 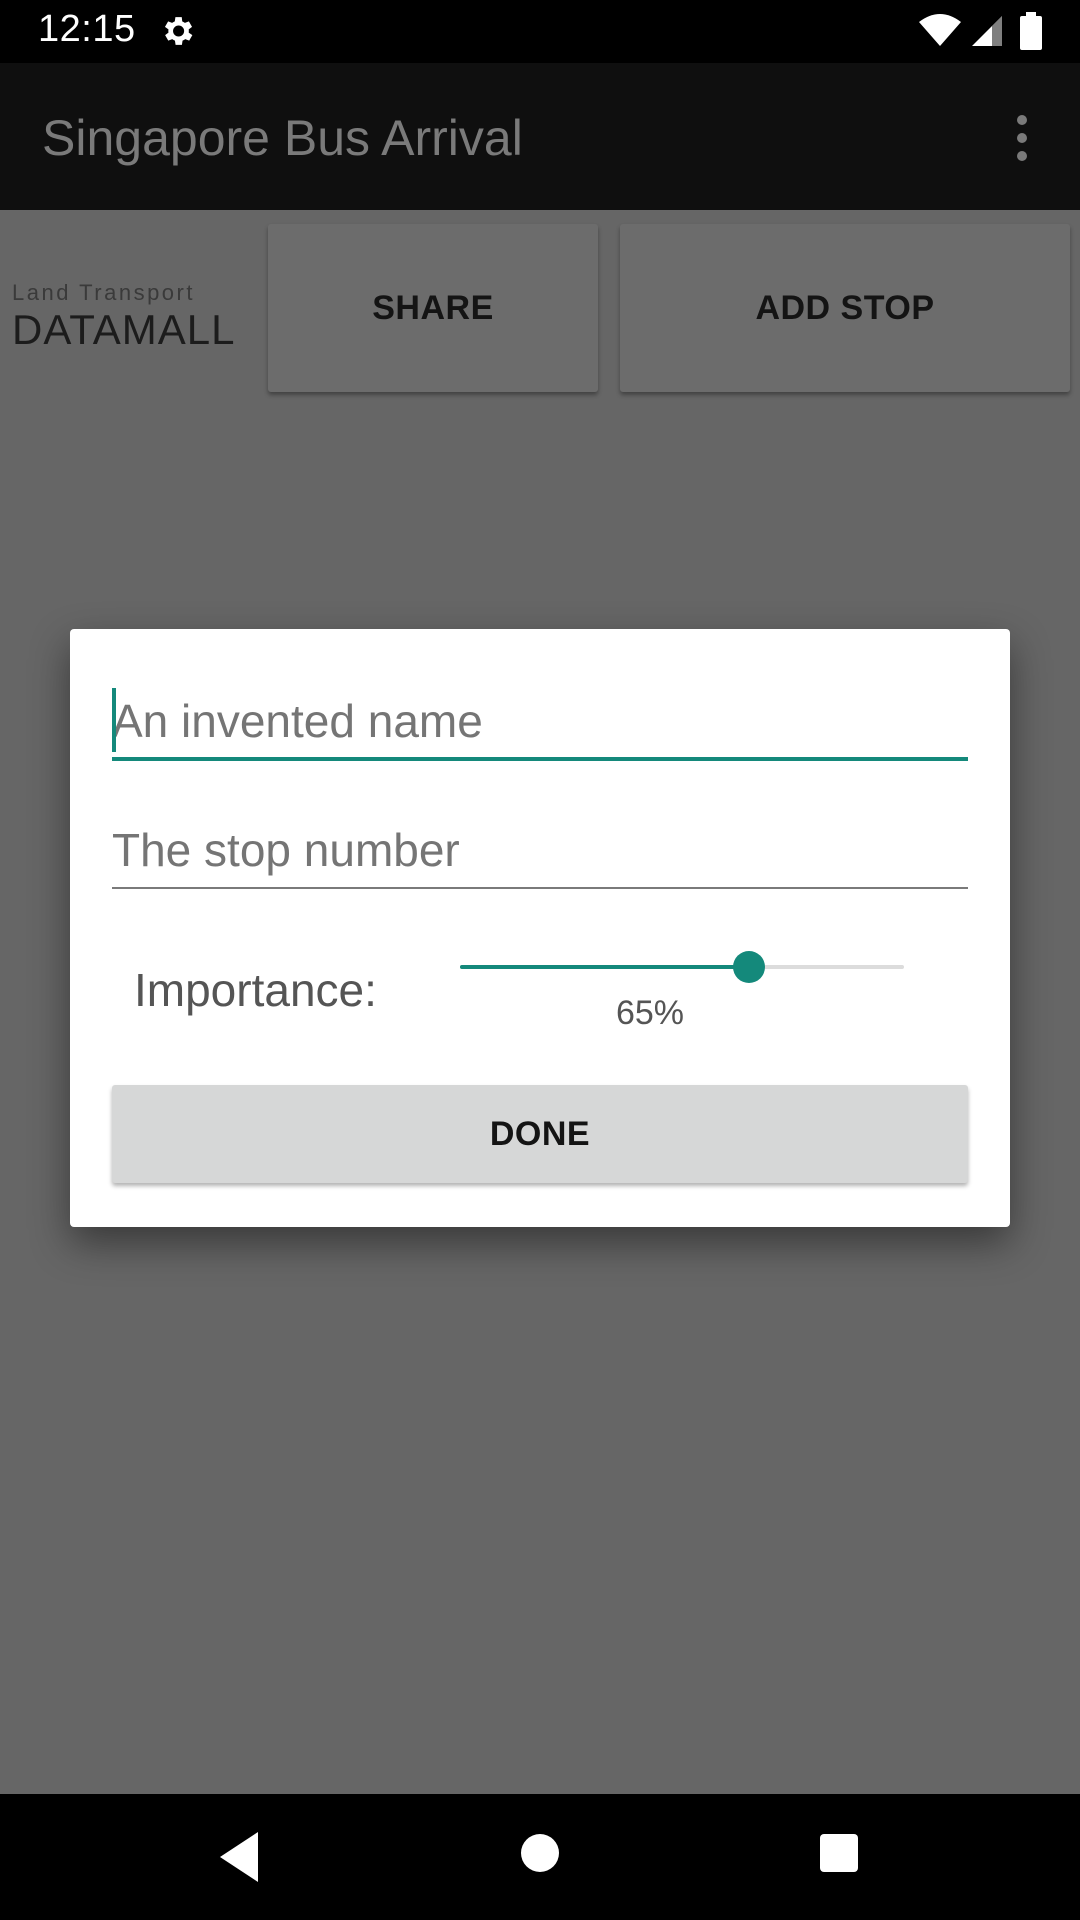 What do you see at coordinates (178, 31) in the screenshot?
I see `gear-icon` at bounding box center [178, 31].